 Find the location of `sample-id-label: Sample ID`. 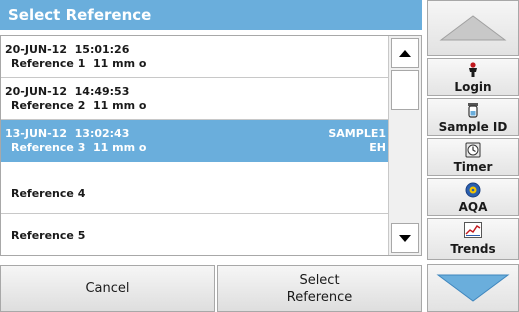

sample-id-label: Sample ID is located at coordinates (473, 127).